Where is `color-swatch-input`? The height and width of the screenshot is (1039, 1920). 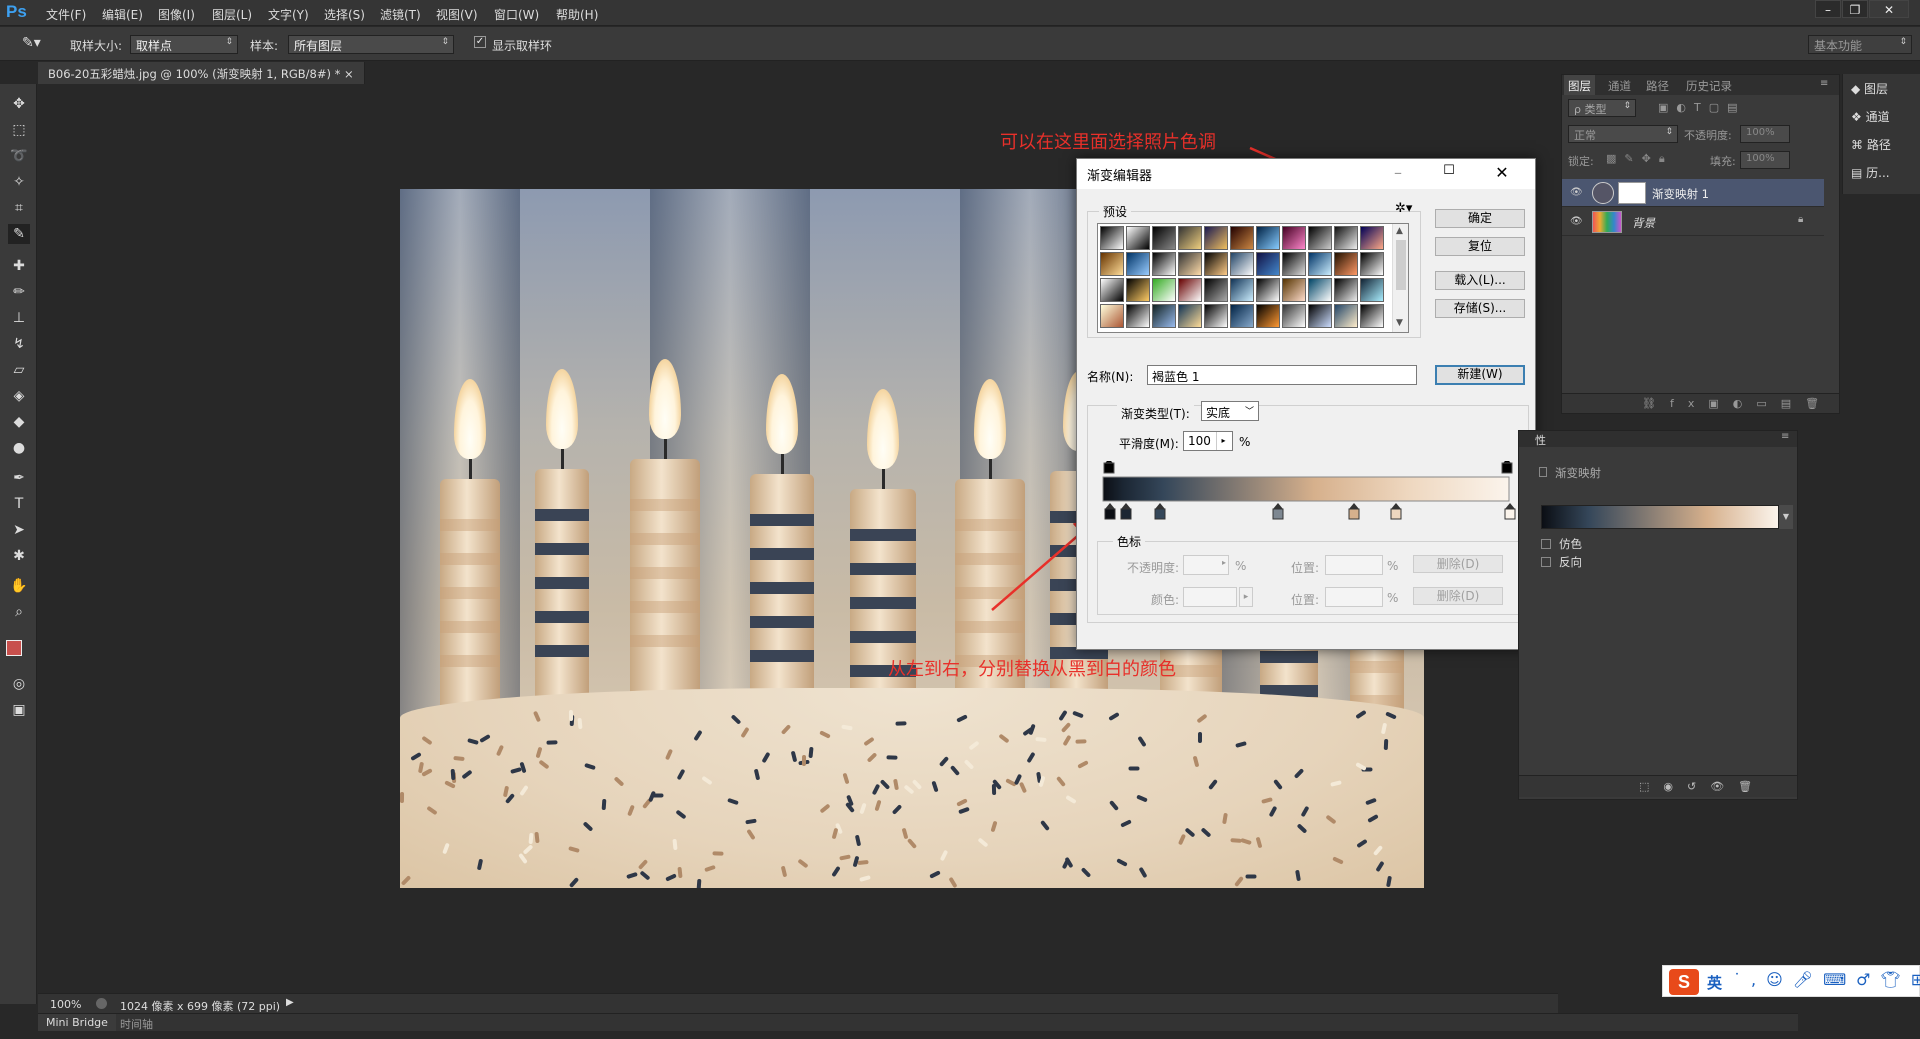 color-swatch-input is located at coordinates (1210, 597).